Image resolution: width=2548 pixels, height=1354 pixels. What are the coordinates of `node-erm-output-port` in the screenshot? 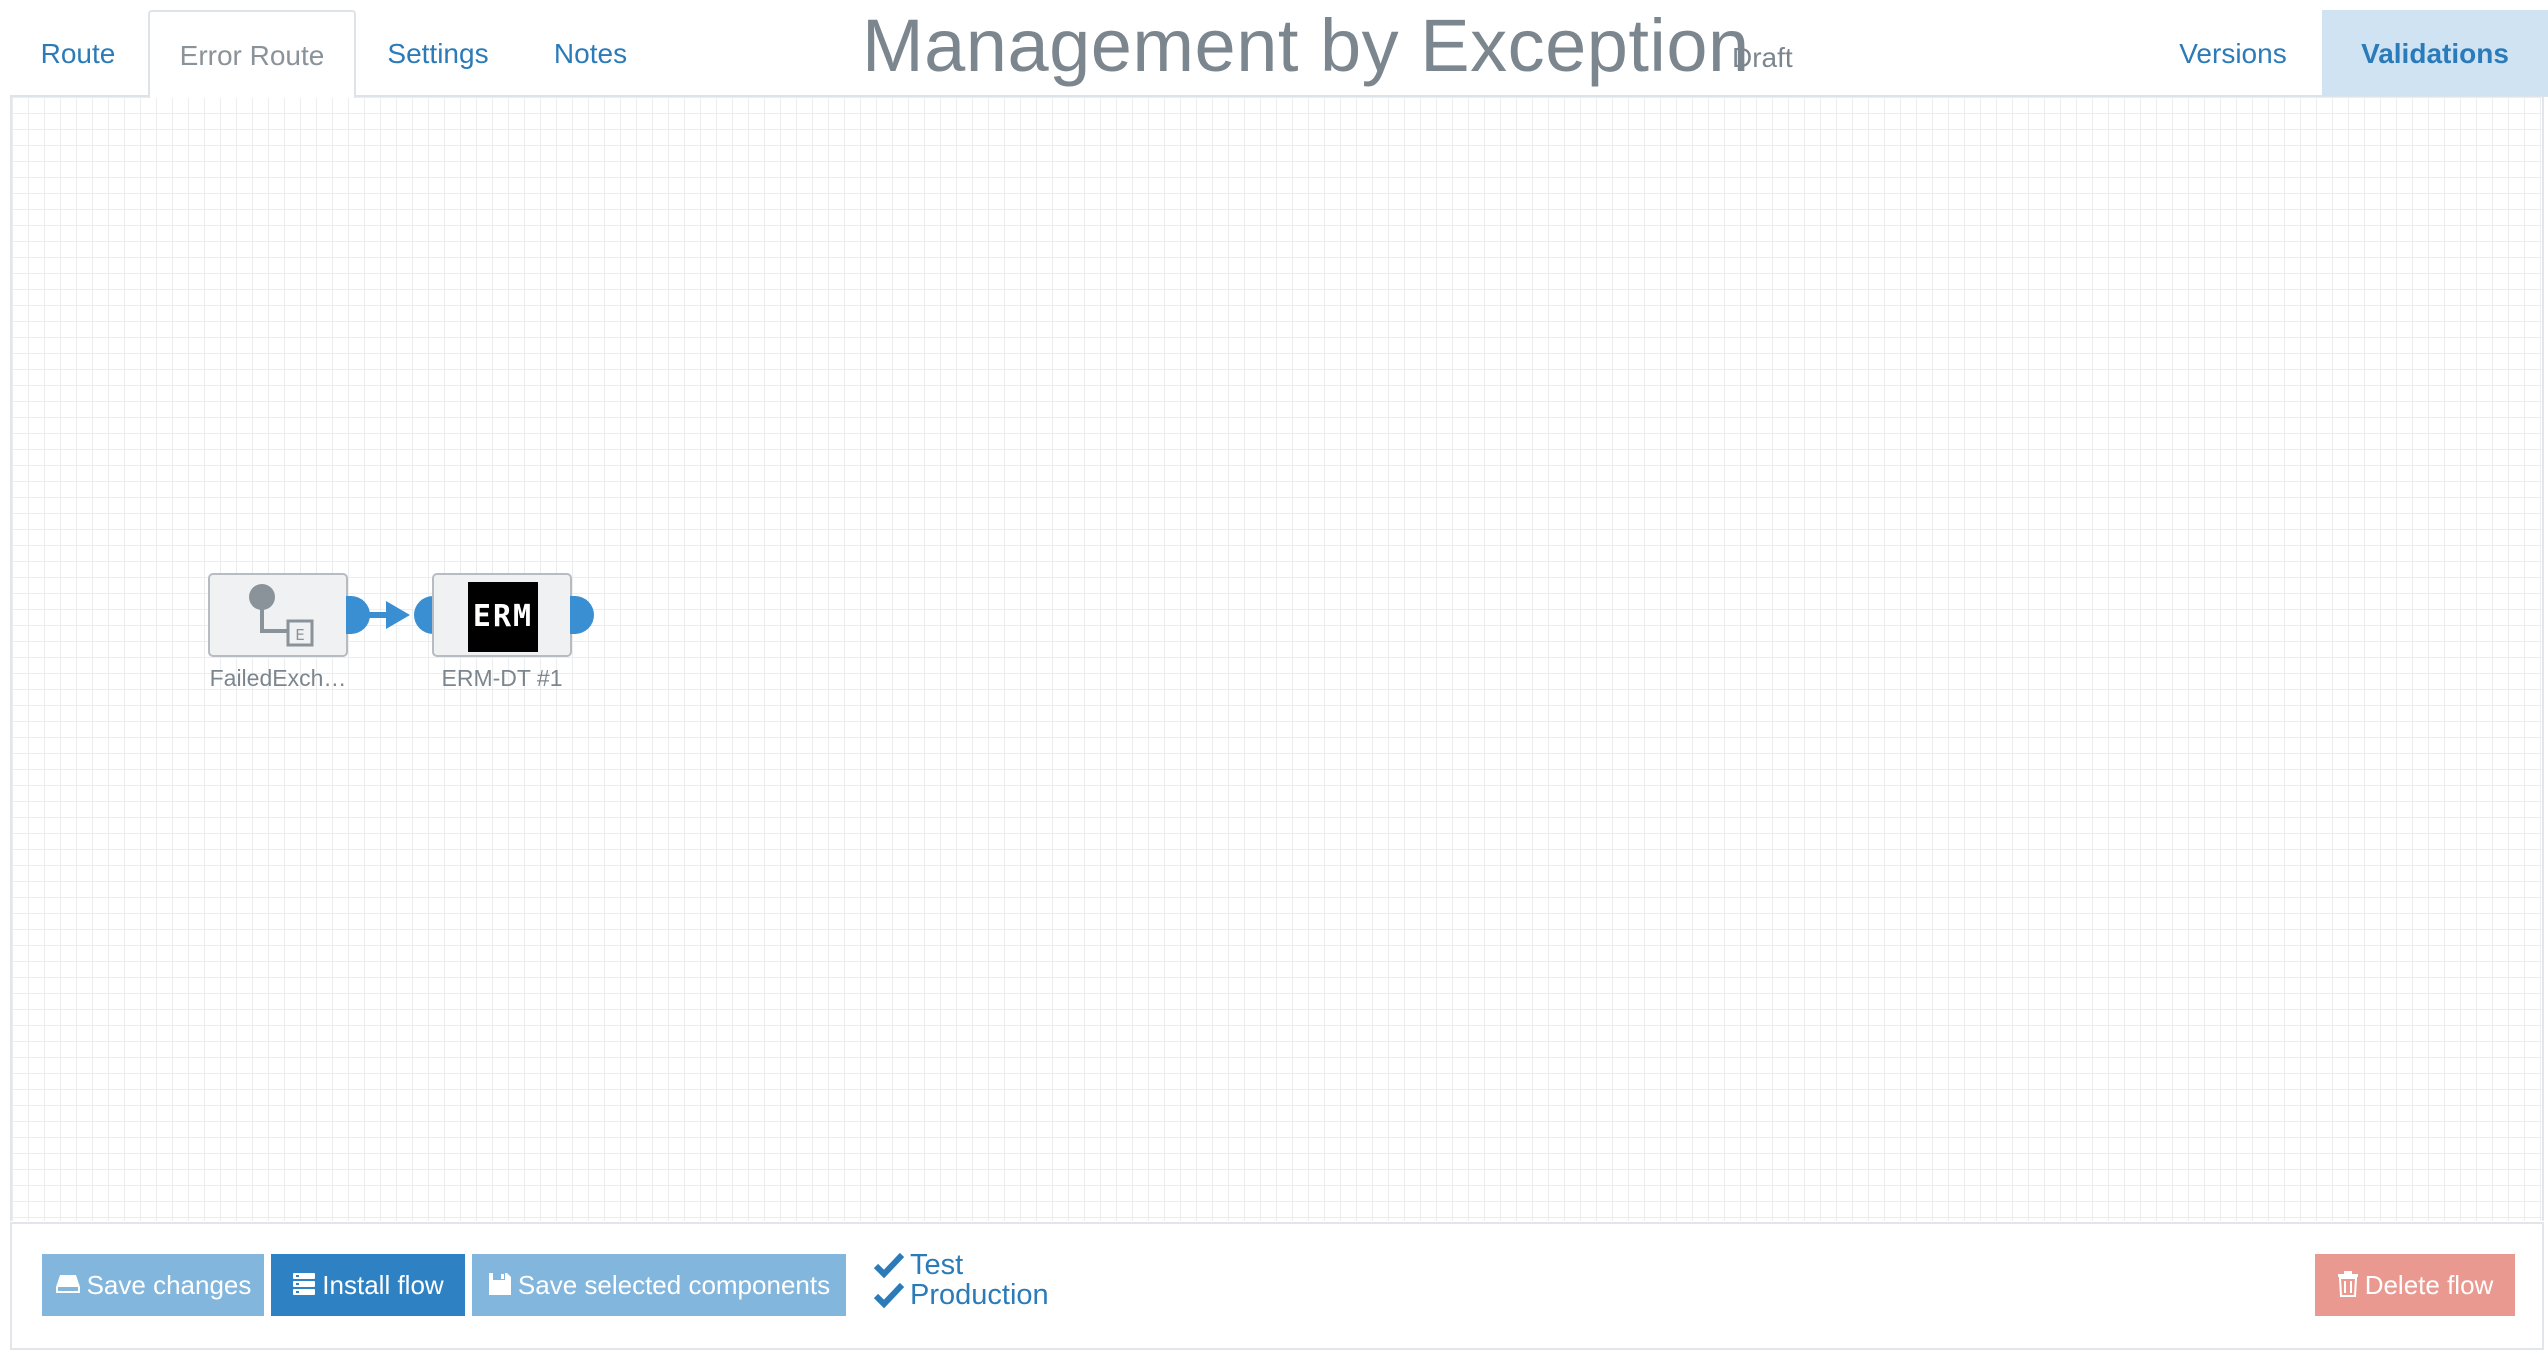 It's located at (582, 615).